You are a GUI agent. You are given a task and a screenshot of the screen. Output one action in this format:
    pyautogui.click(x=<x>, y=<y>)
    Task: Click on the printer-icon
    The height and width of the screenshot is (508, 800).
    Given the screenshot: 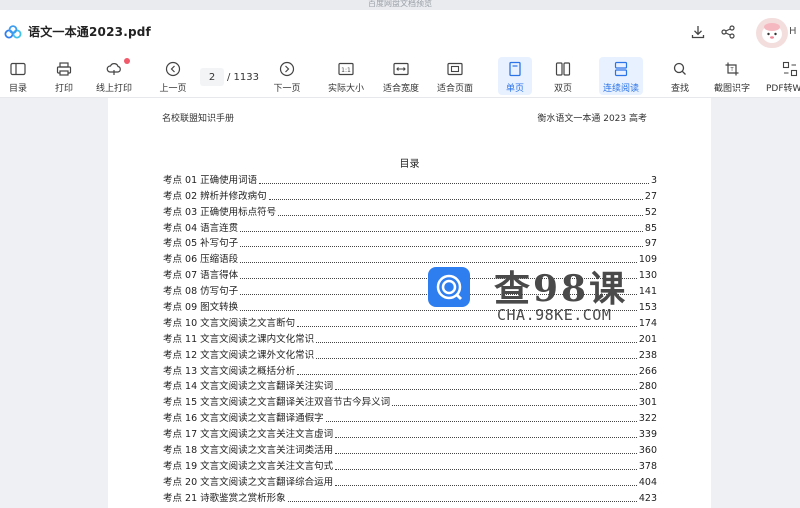 What is the action you would take?
    pyautogui.click(x=64, y=69)
    